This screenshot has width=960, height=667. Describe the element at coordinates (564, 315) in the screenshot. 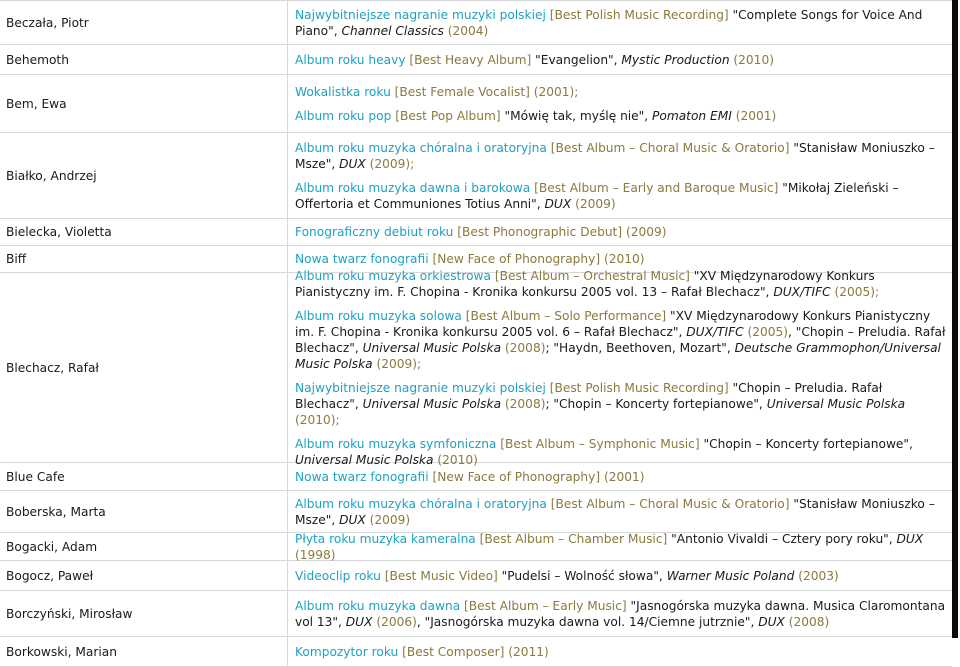

I see `award-english-name: [Best Album – Solo Performance]` at that location.